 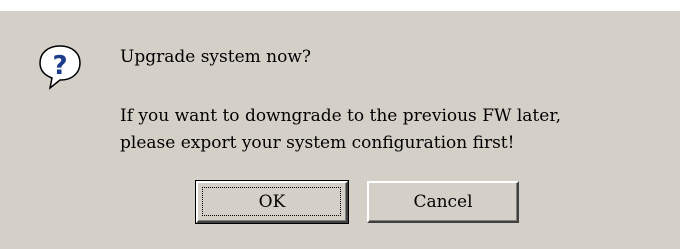 I want to click on ok-button-label: OK, so click(x=272, y=202).